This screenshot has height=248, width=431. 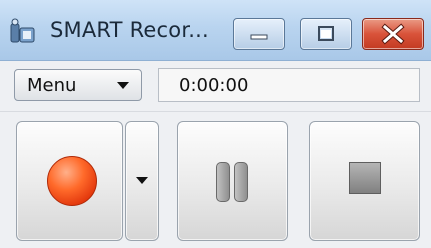 I want to click on close-icon, so click(x=393, y=34).